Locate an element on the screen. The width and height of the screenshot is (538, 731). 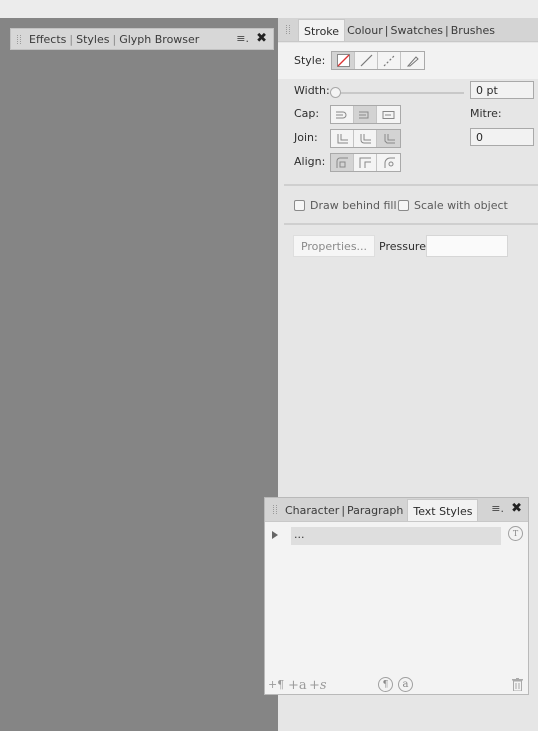
stroke-panel-tabs: Stroke Colour | Swatches | Brushes is located at coordinates (408, 30).